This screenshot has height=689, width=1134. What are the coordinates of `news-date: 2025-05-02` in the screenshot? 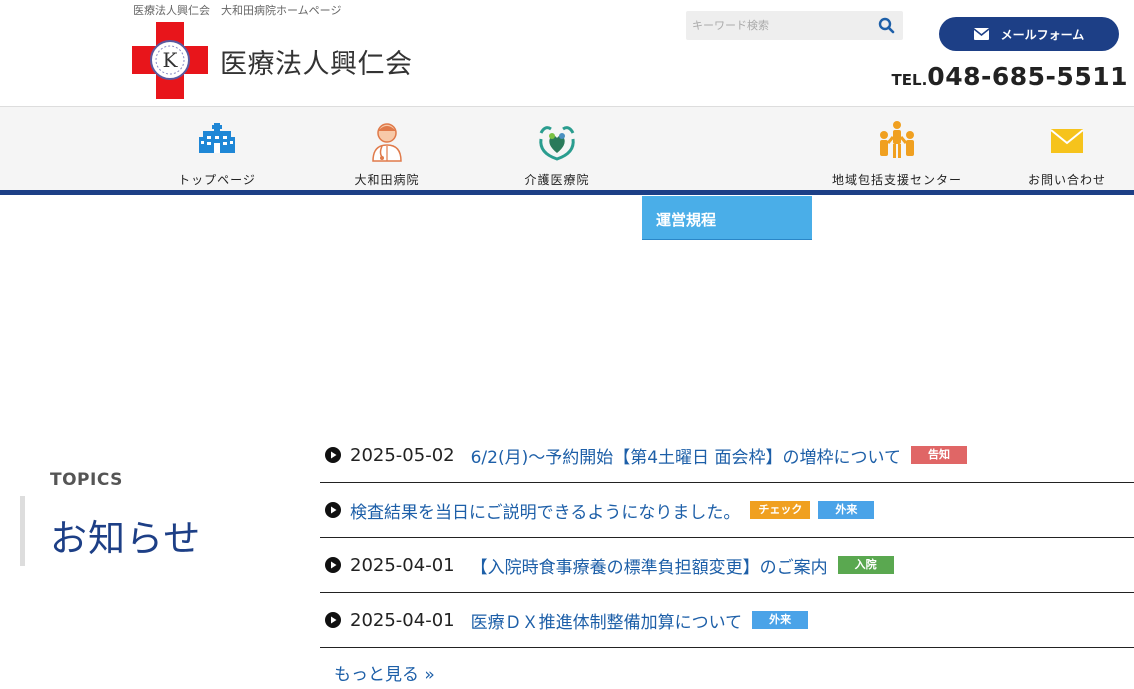 It's located at (402, 455).